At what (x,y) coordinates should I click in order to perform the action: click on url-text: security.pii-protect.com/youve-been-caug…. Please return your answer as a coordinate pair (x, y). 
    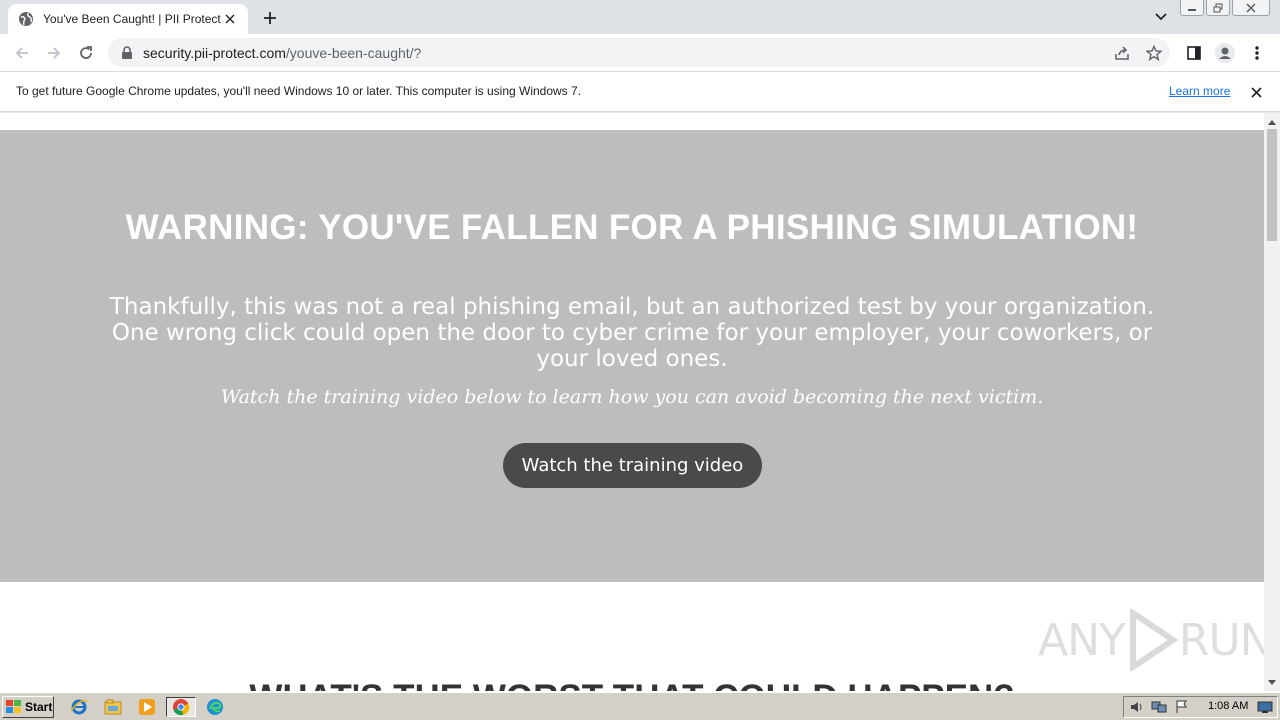
    Looking at the image, I should click on (282, 53).